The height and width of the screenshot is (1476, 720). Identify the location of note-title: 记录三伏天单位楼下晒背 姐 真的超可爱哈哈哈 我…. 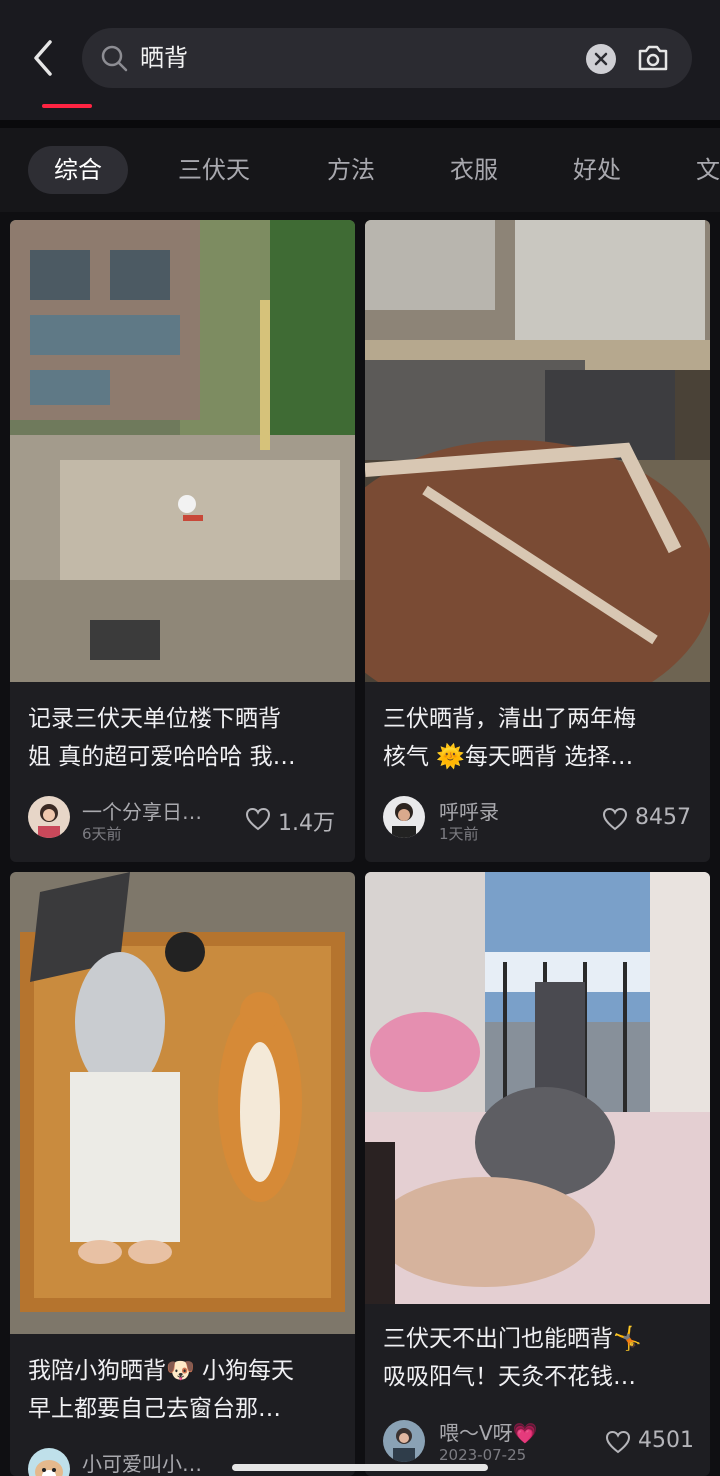
(162, 738).